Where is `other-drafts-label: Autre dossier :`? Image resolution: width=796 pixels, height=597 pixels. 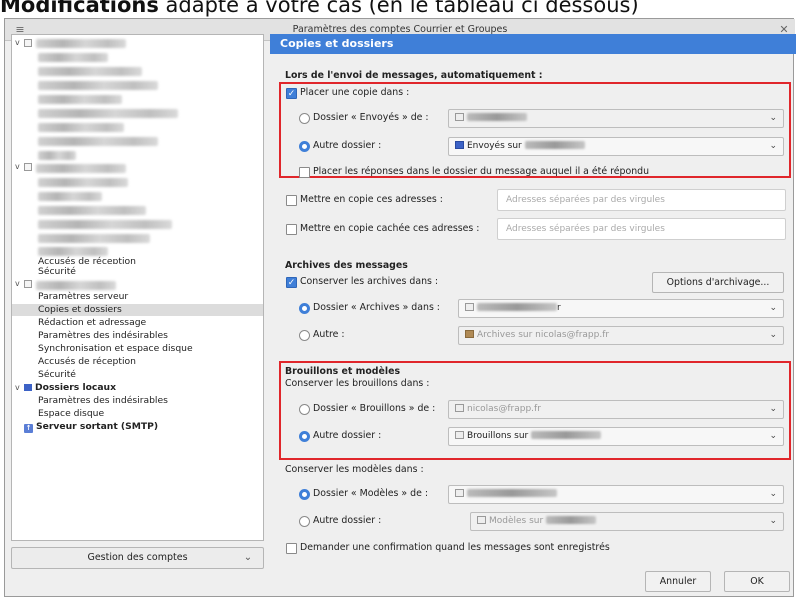
other-drafts-label: Autre dossier : is located at coordinates (347, 435).